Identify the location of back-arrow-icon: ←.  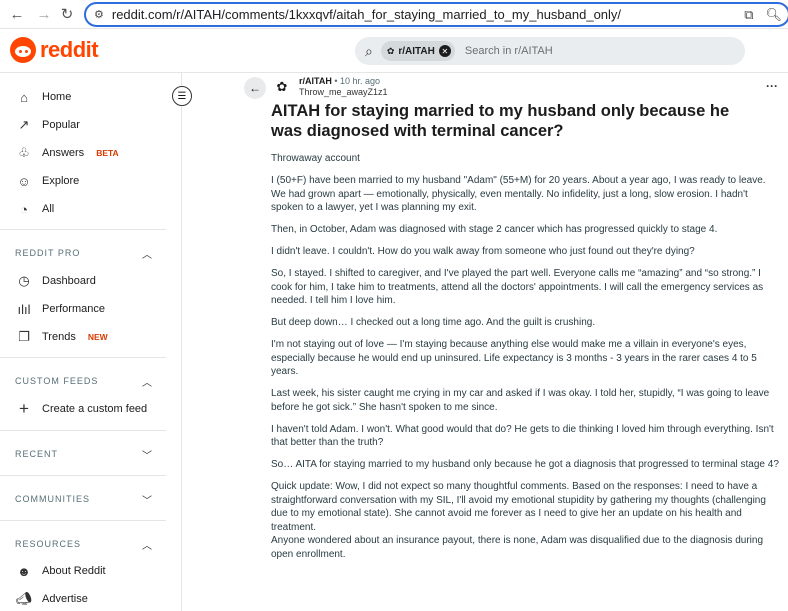
(17, 14).